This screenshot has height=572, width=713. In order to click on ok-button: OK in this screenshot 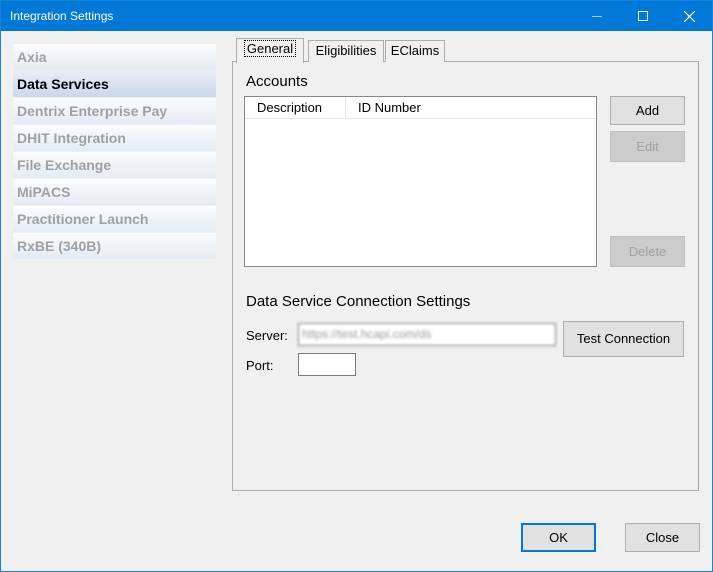, I will do `click(558, 537)`.